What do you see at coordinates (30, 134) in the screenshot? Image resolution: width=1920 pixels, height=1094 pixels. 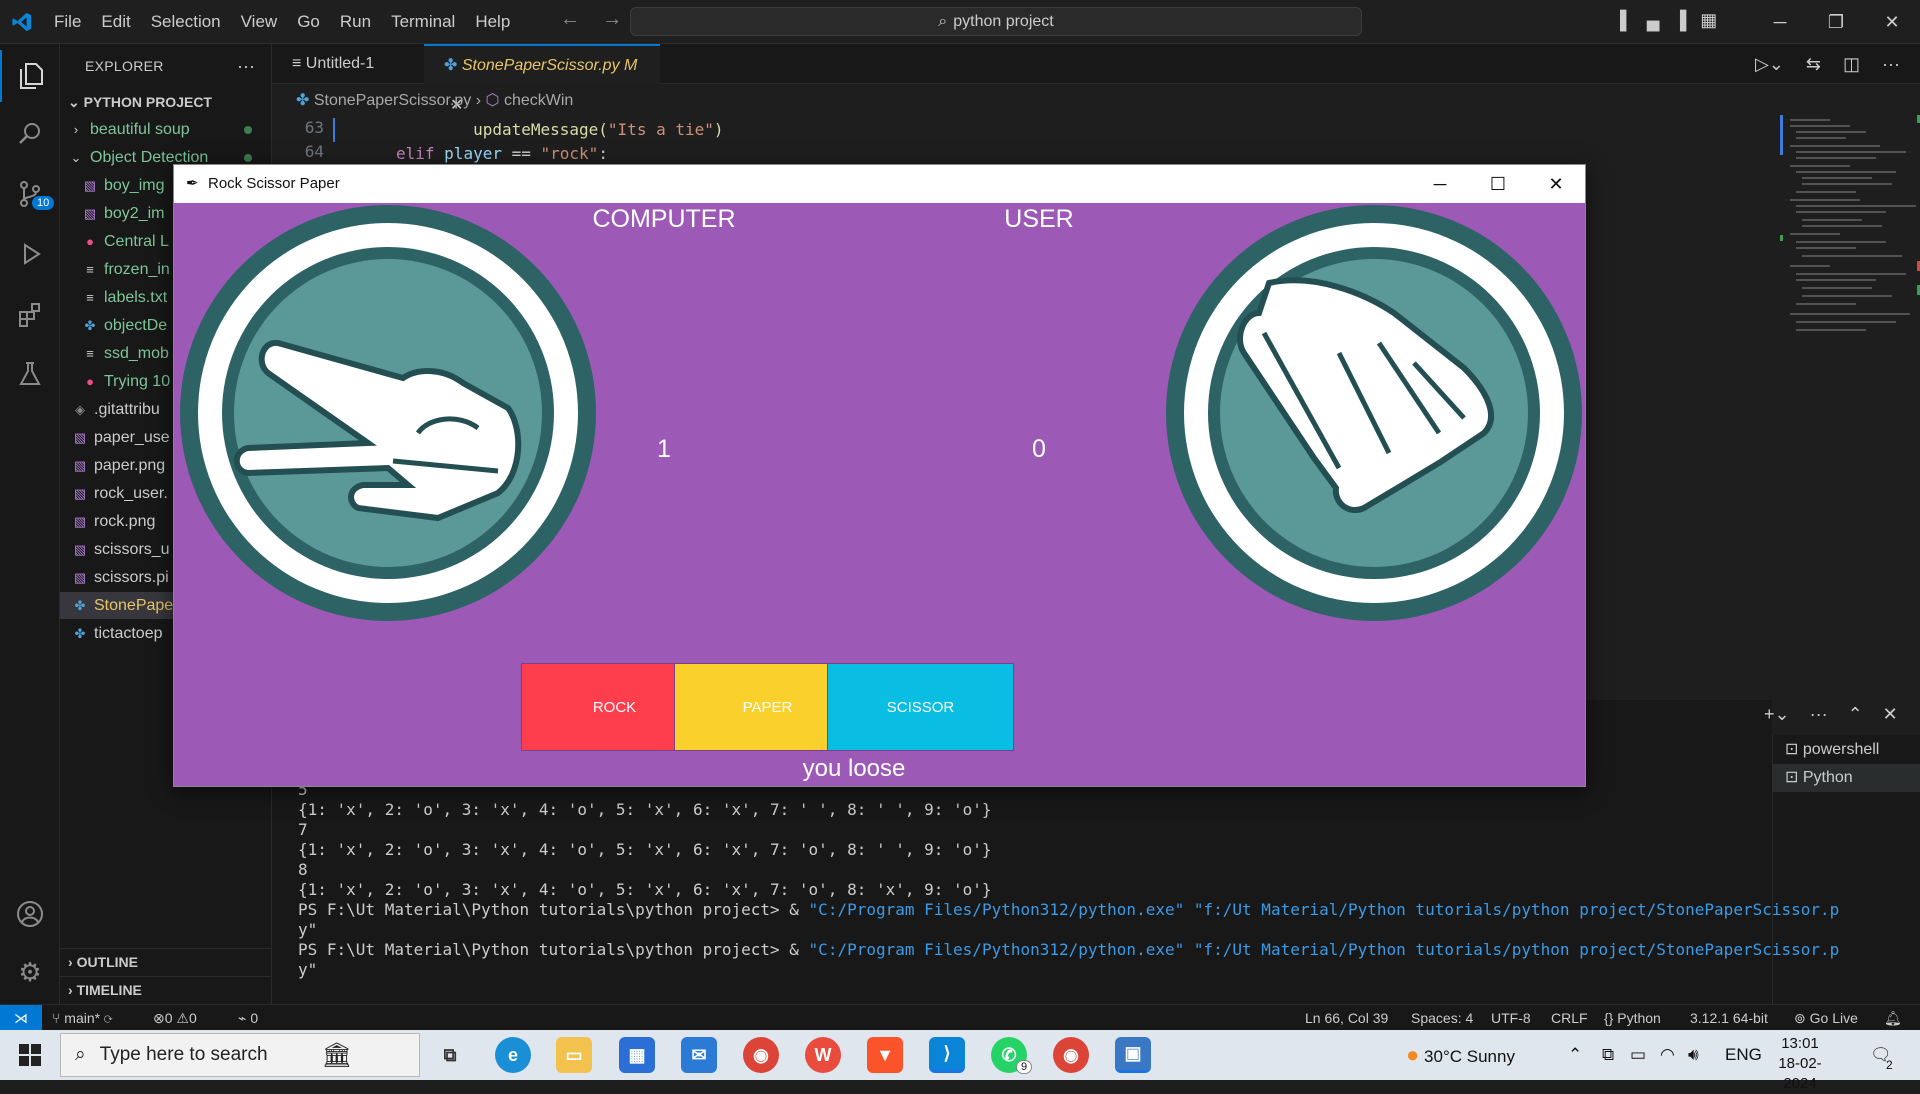 I see `search-icon` at bounding box center [30, 134].